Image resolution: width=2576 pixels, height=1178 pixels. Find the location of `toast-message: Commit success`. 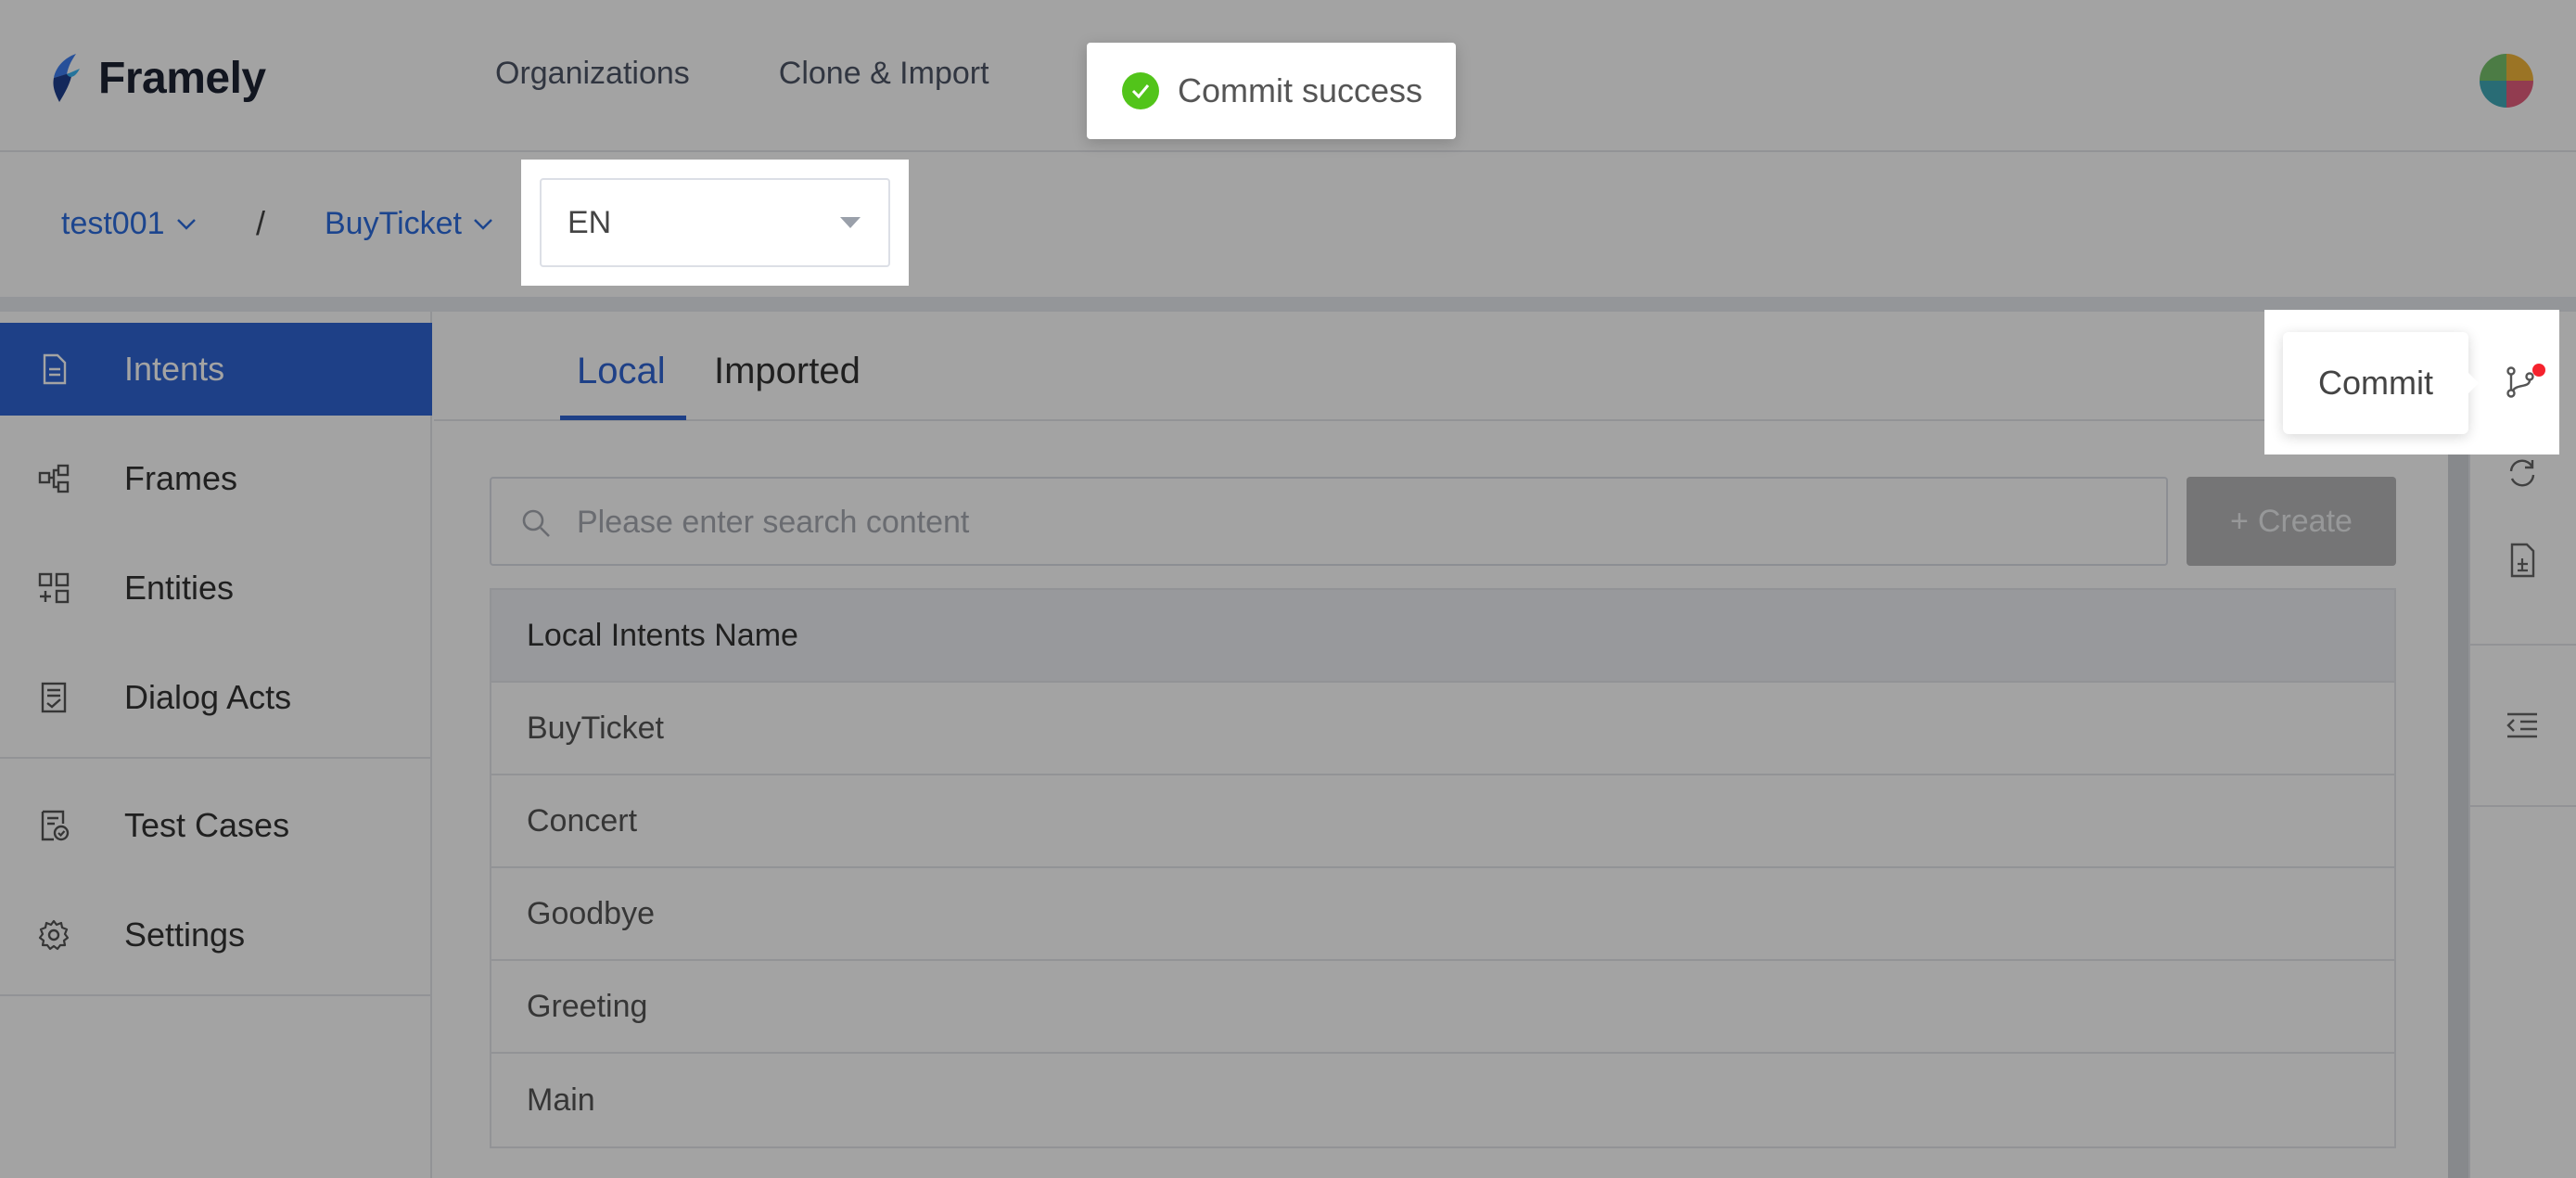

toast-message: Commit success is located at coordinates (1300, 90).